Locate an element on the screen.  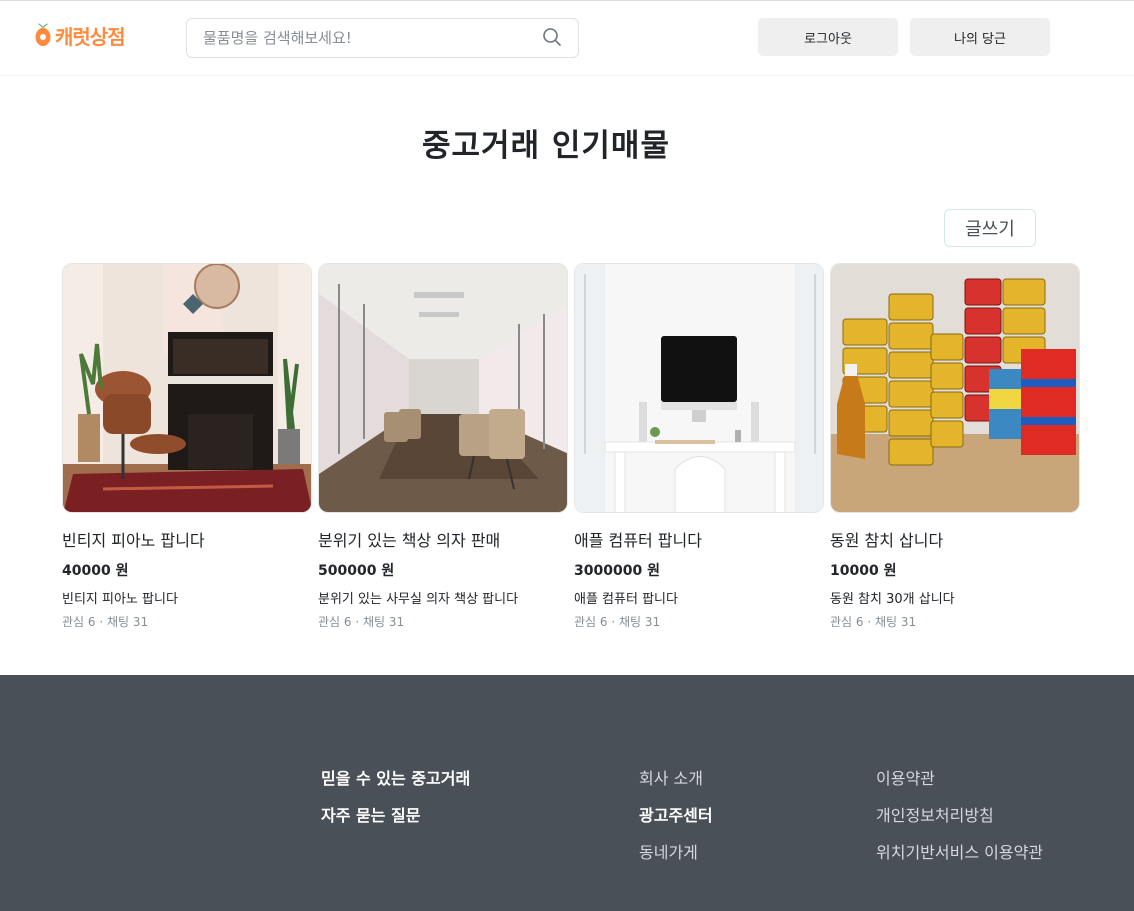
logo-text: 캐럿상점 is located at coordinates (90, 36).